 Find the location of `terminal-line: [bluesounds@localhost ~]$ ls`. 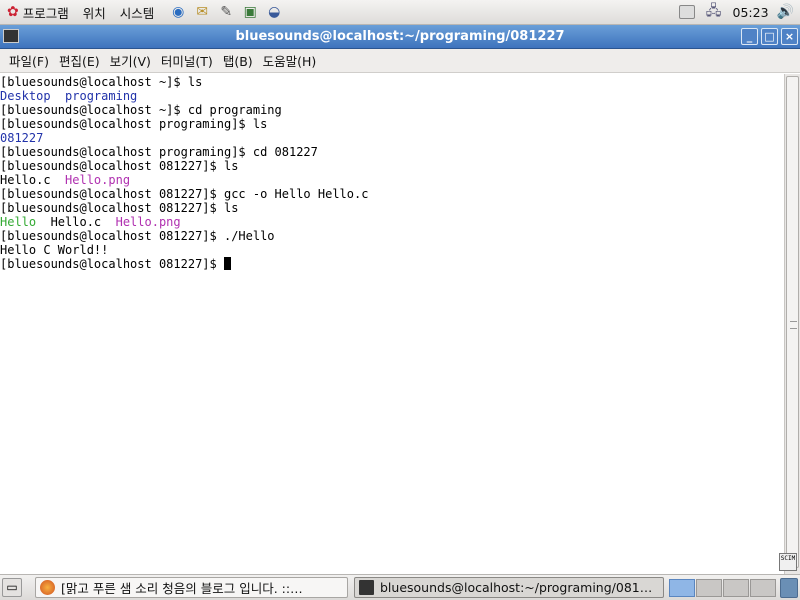

terminal-line: [bluesounds@localhost ~]$ ls is located at coordinates (392, 82).